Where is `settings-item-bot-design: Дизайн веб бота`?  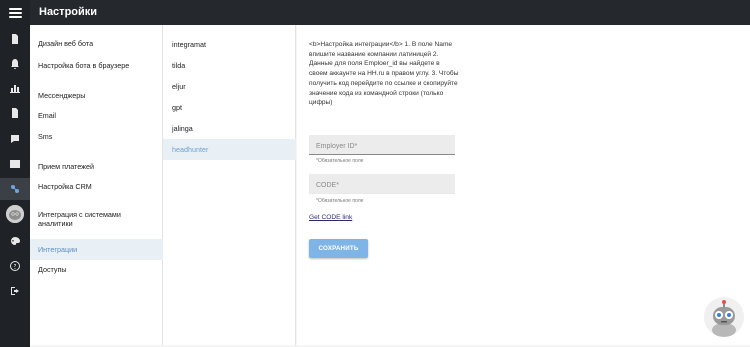 settings-item-bot-design: Дизайн веб бота is located at coordinates (96, 45).